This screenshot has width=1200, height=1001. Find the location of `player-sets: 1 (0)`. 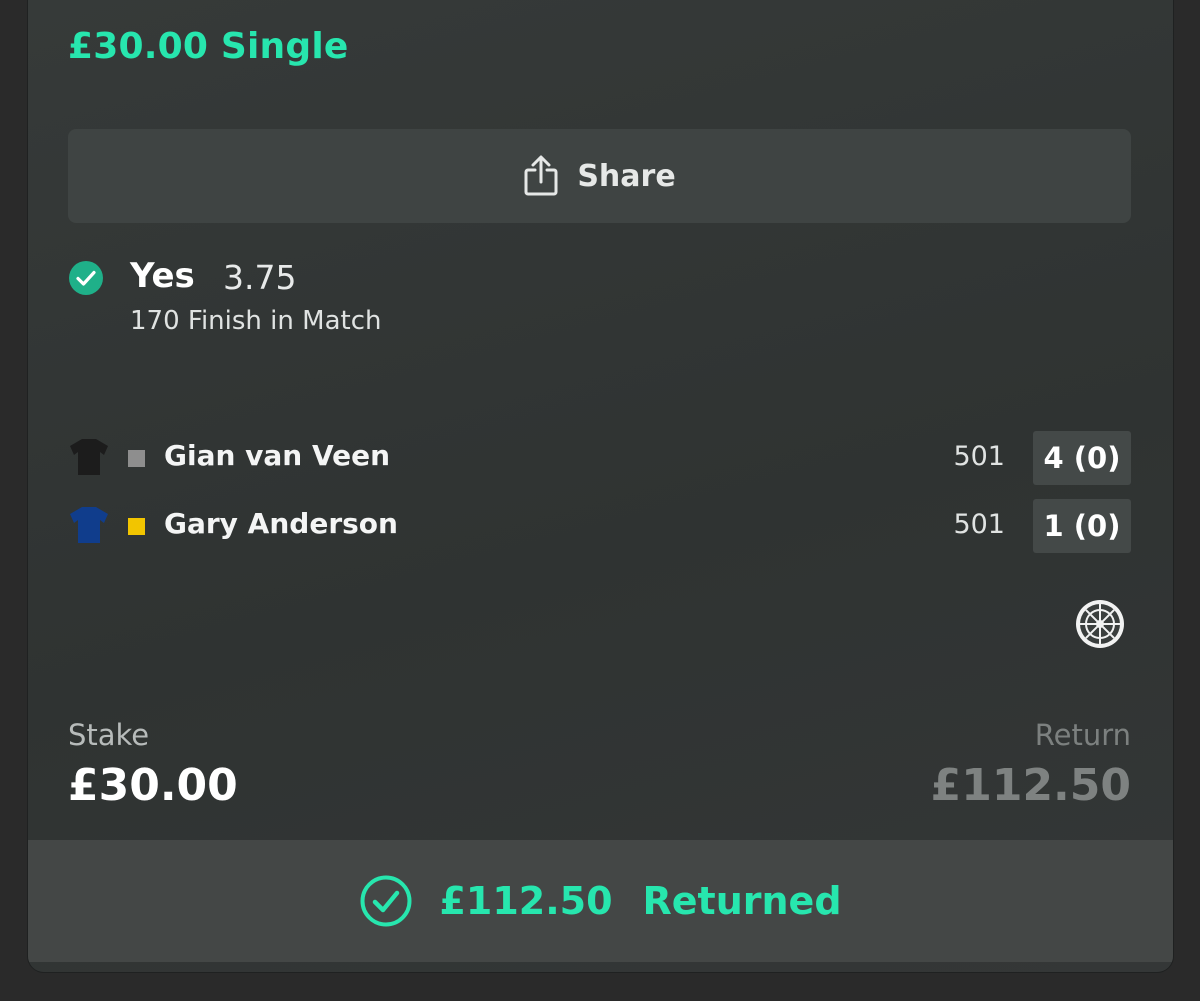

player-sets: 1 (0) is located at coordinates (1082, 526).